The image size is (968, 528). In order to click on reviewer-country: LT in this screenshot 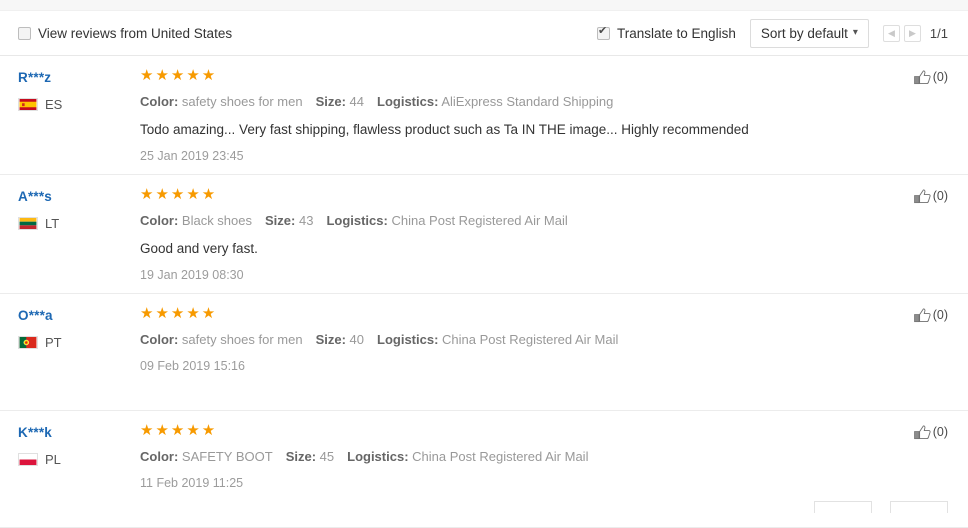, I will do `click(79, 223)`.